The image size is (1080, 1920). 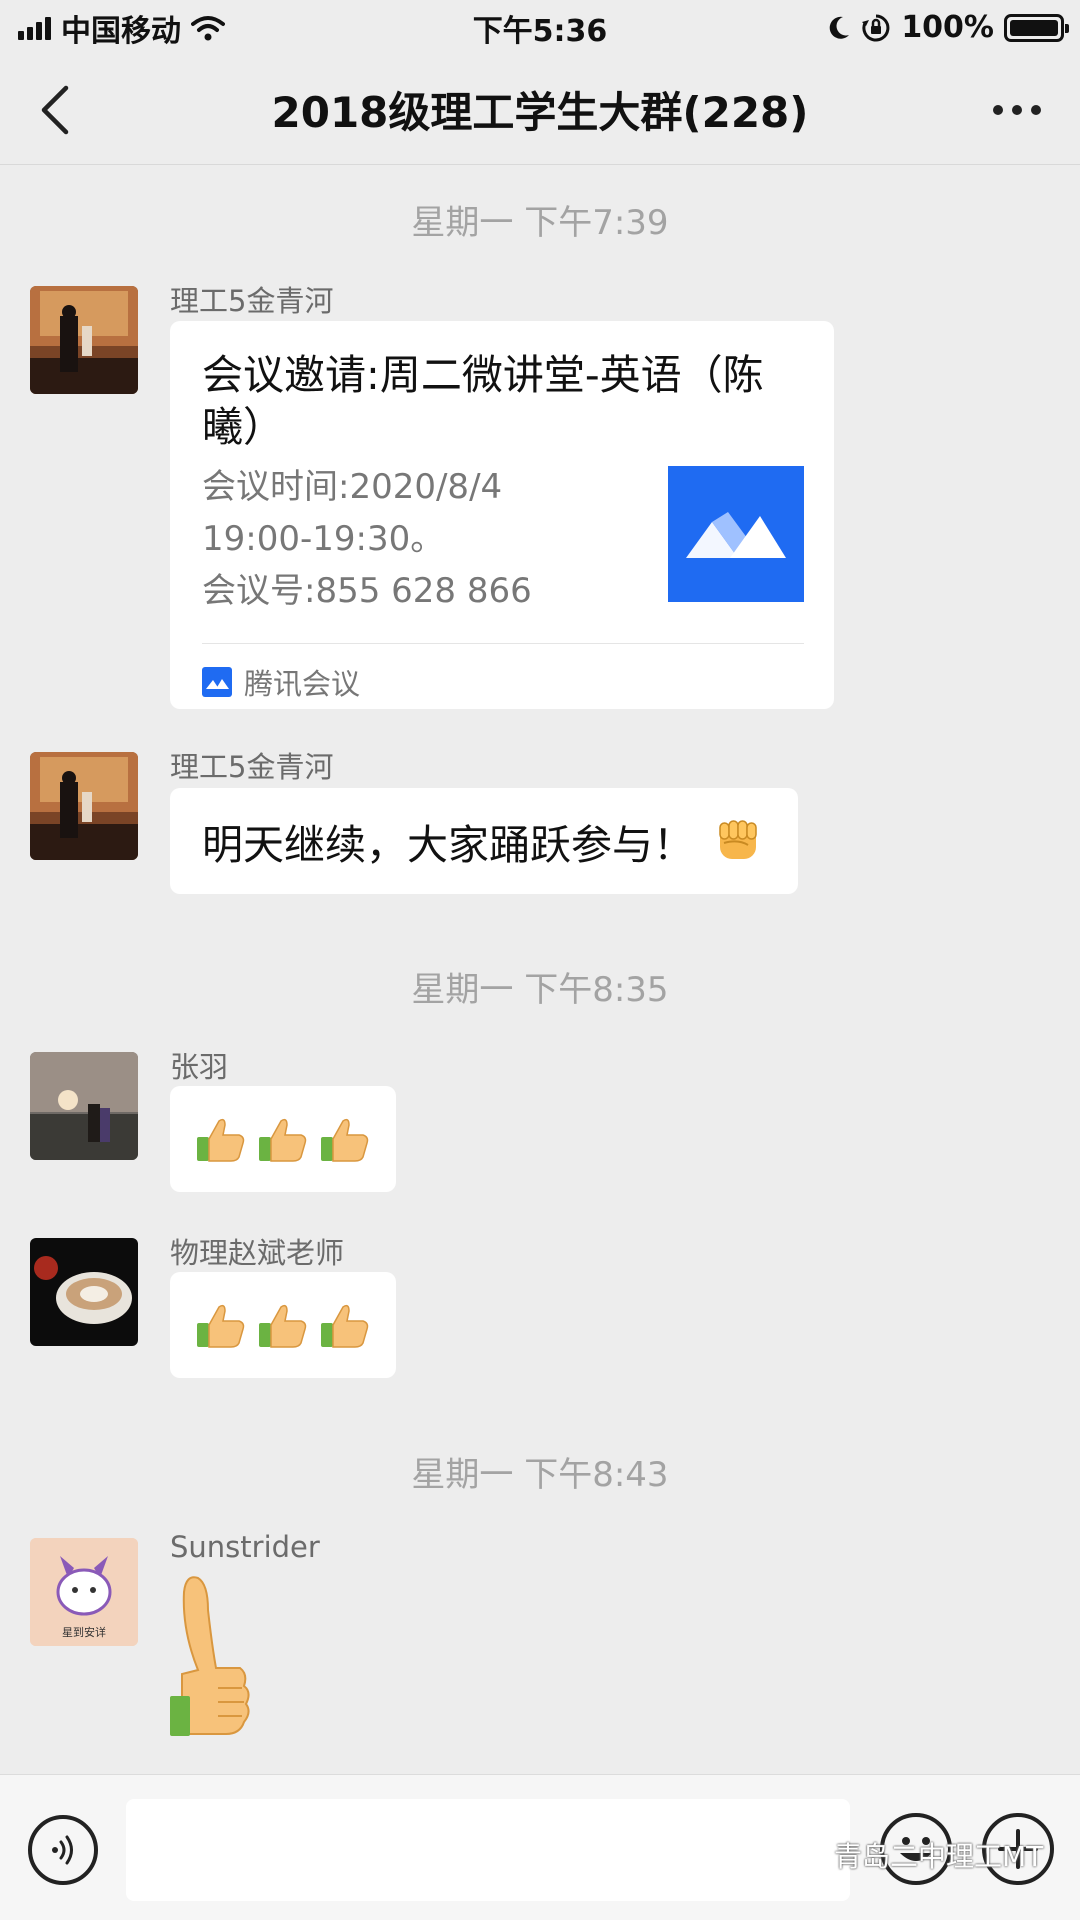 What do you see at coordinates (736, 534) in the screenshot?
I see `tencent-meeting-logo` at bounding box center [736, 534].